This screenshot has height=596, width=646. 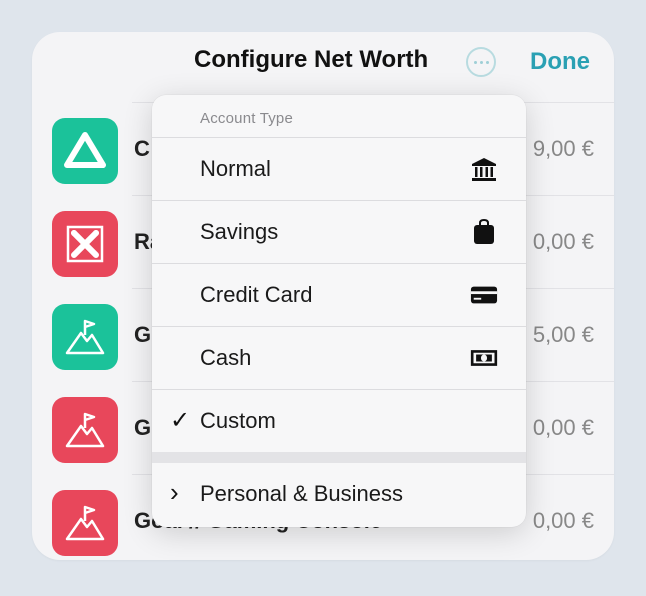 What do you see at coordinates (174, 492) in the screenshot?
I see `chevron-right-icon: ›` at bounding box center [174, 492].